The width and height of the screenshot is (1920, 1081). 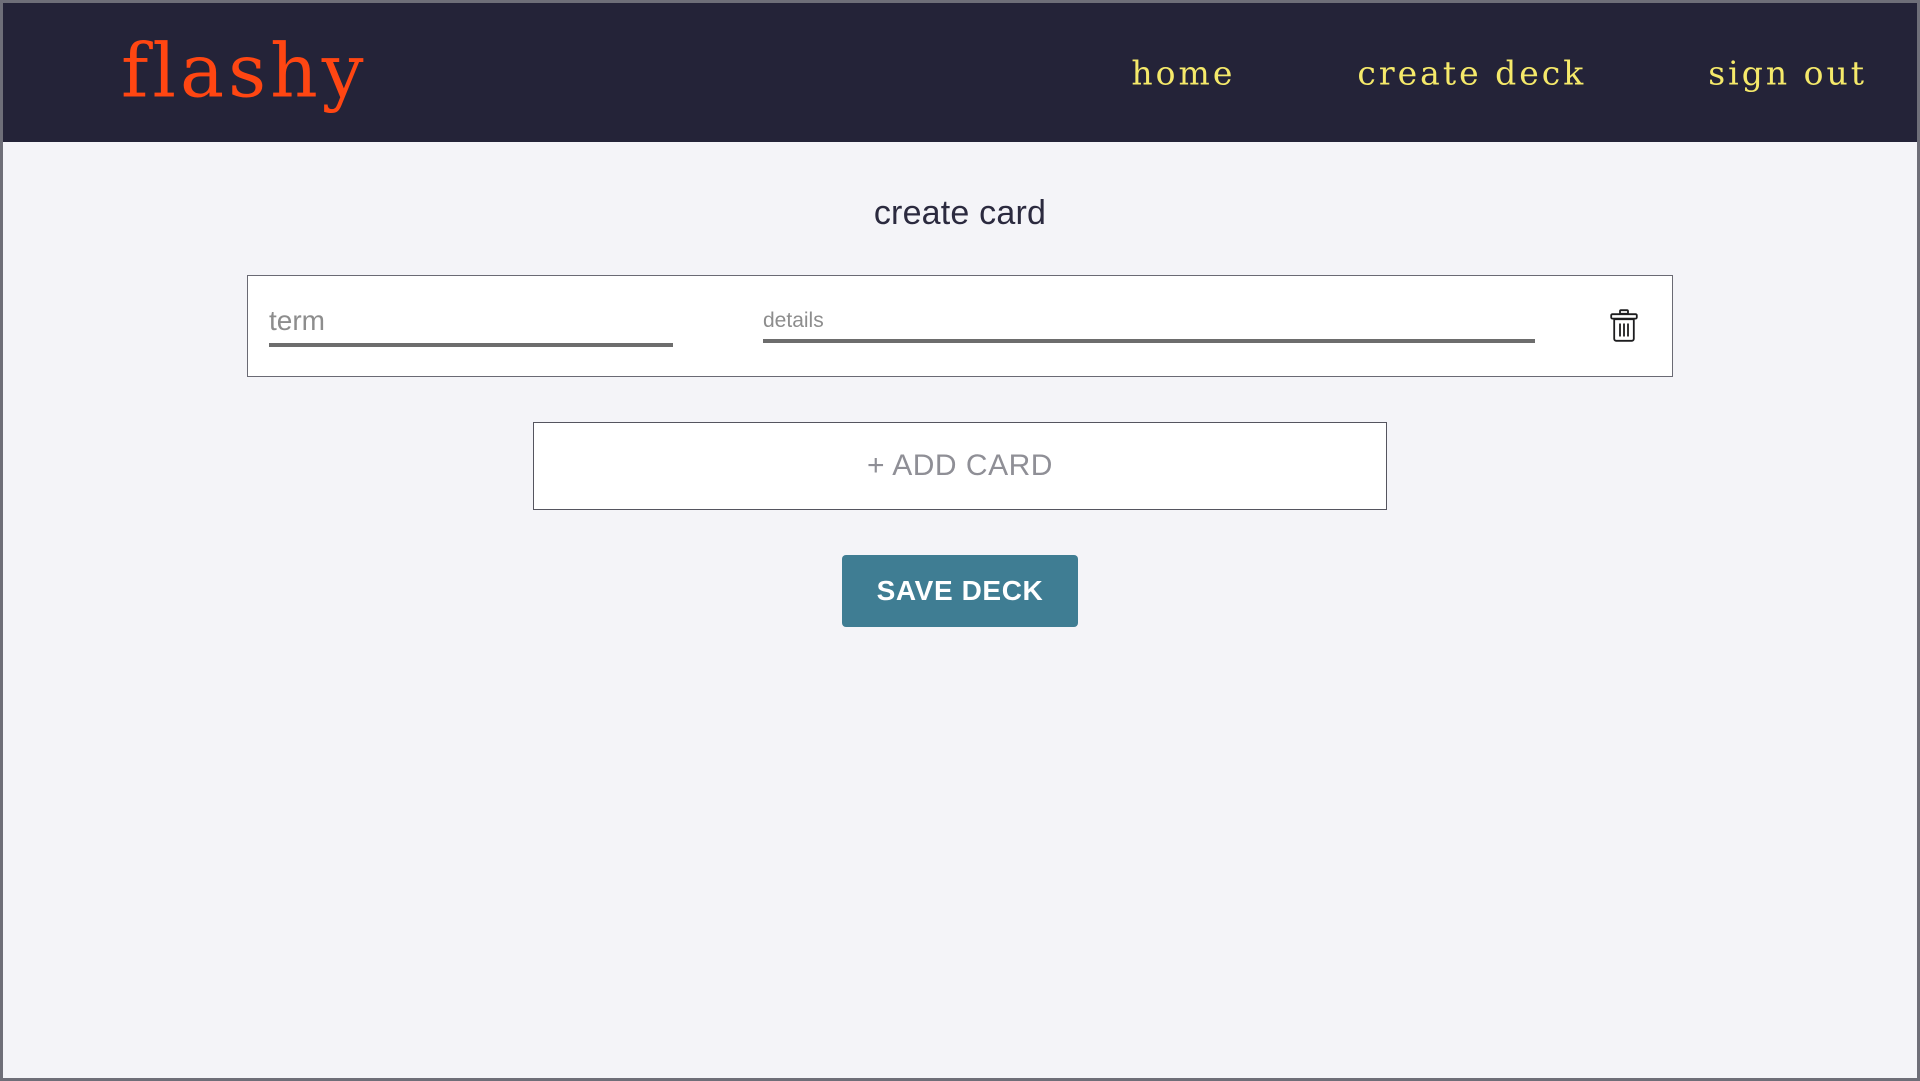 I want to click on card-row, so click(x=960, y=326).